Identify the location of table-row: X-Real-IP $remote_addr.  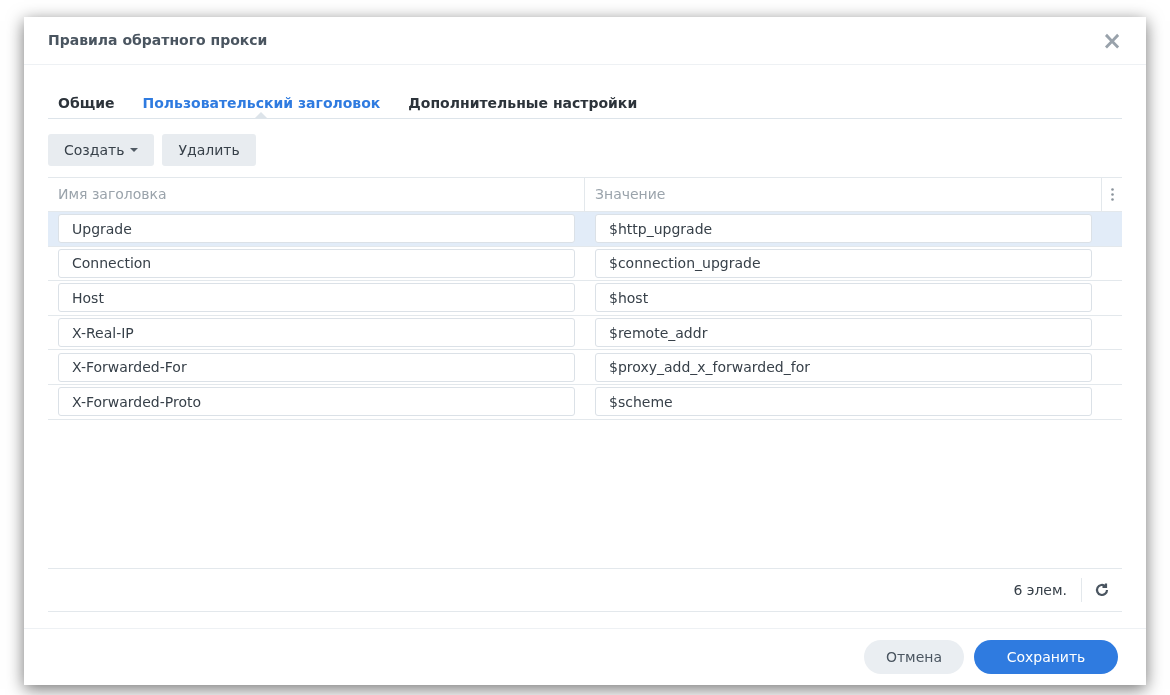
(585, 333).